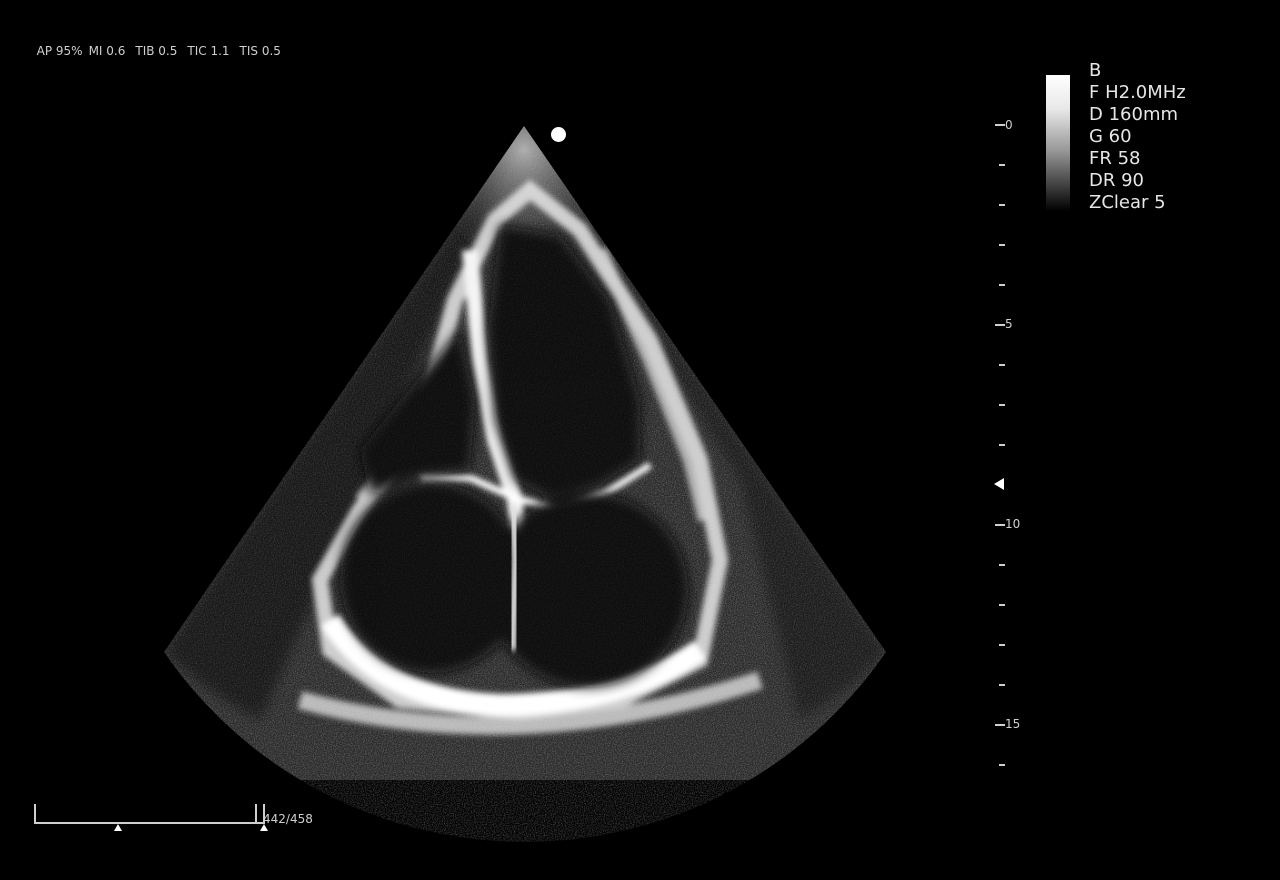 The image size is (1280, 880). Describe the element at coordinates (1095, 70) in the screenshot. I see `mode-label: B` at that location.